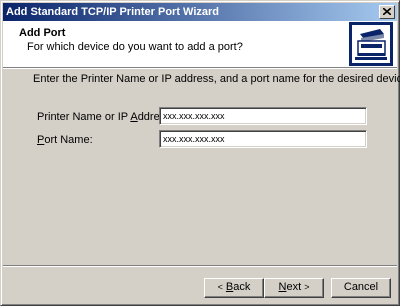 The image size is (400, 306). Describe the element at coordinates (263, 139) in the screenshot. I see `port-name-input` at that location.